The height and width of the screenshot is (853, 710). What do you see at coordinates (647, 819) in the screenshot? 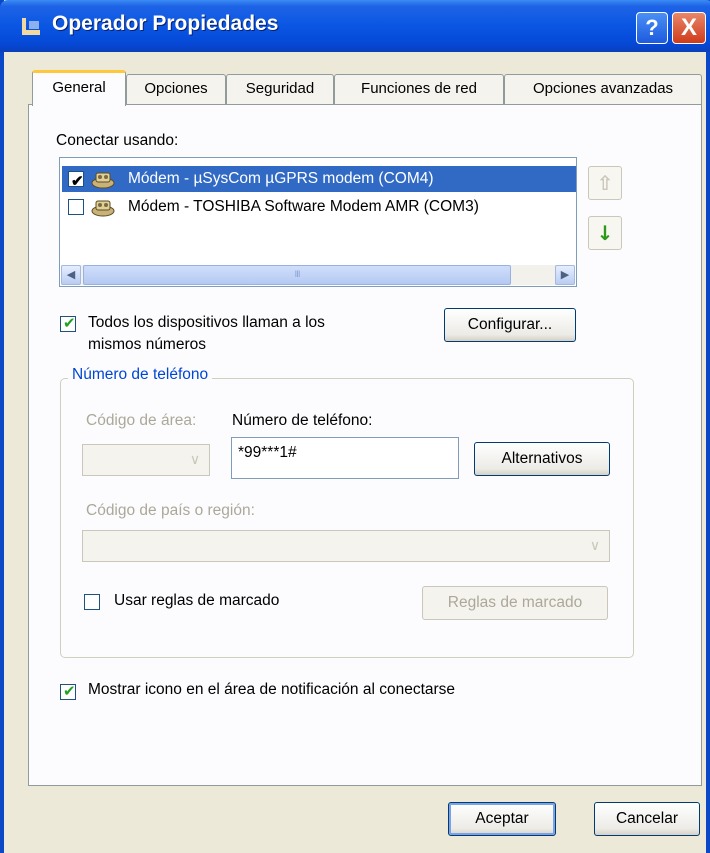
I see `cancel-button: Cancelar` at bounding box center [647, 819].